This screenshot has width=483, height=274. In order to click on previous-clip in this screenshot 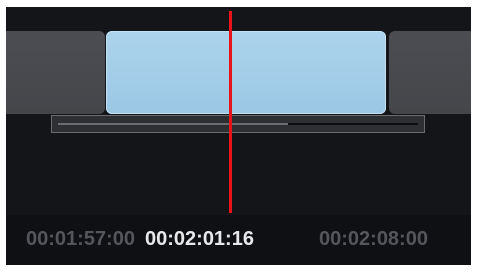, I will do `click(55, 72)`.